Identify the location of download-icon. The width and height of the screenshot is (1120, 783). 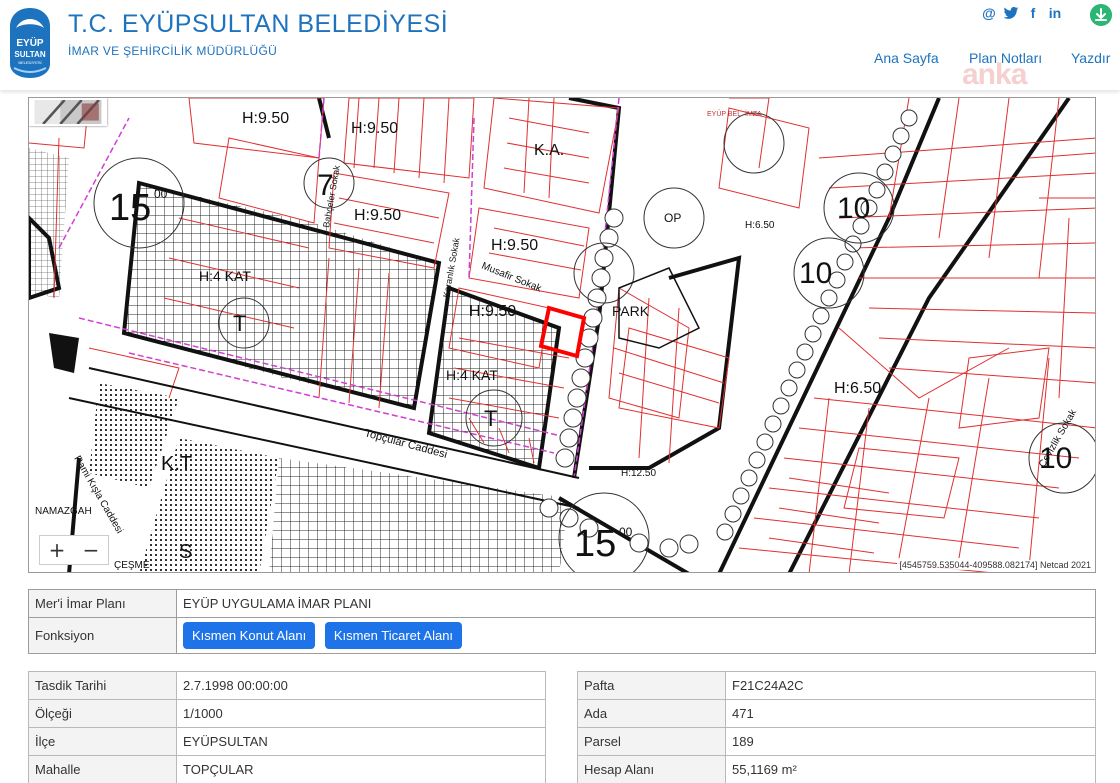
(1101, 15).